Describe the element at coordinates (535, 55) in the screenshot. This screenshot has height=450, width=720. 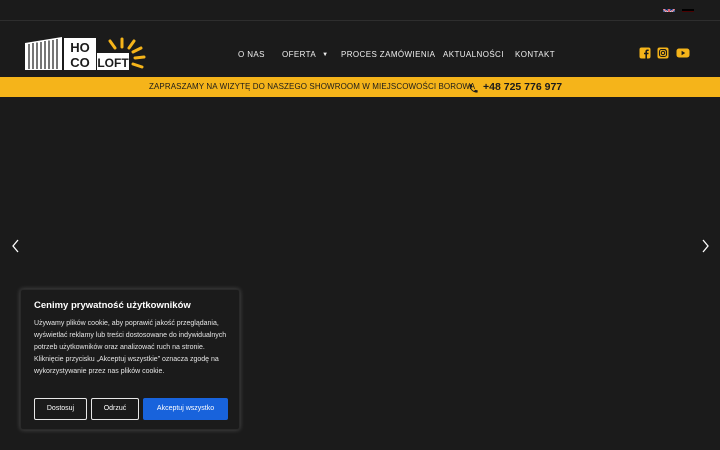
I see `nav-item-kontakt: KONTAKT` at that location.